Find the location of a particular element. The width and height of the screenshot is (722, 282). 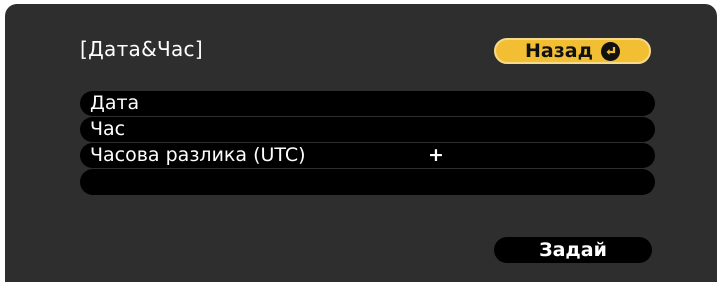

utc-offset-row: Часова разлика (UTC) + is located at coordinates (367, 155).